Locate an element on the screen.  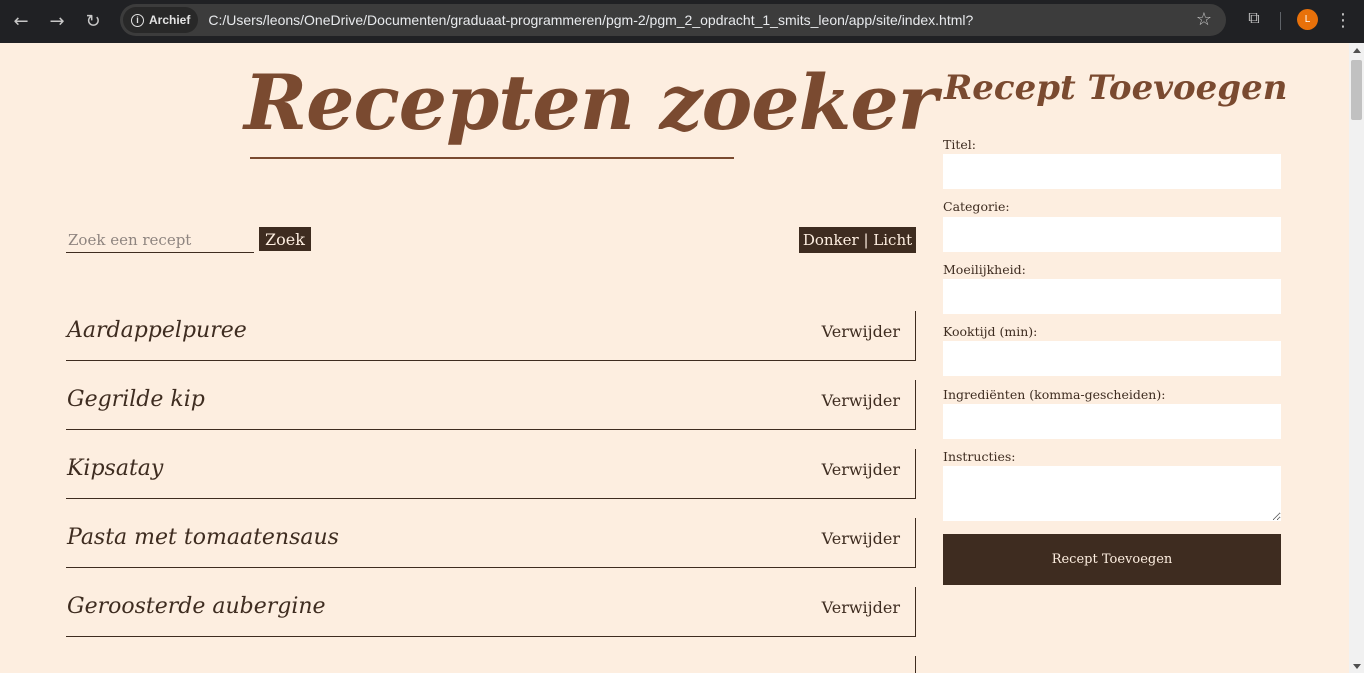
back-icon: ← is located at coordinates (21, 22).